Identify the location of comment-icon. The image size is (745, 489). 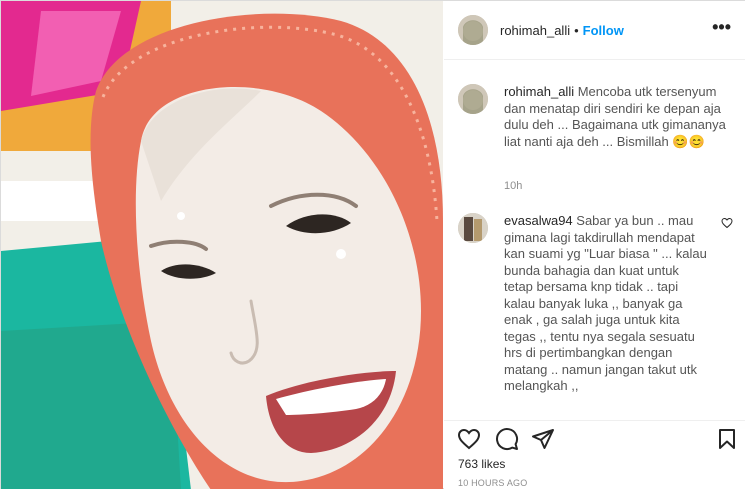
(507, 439).